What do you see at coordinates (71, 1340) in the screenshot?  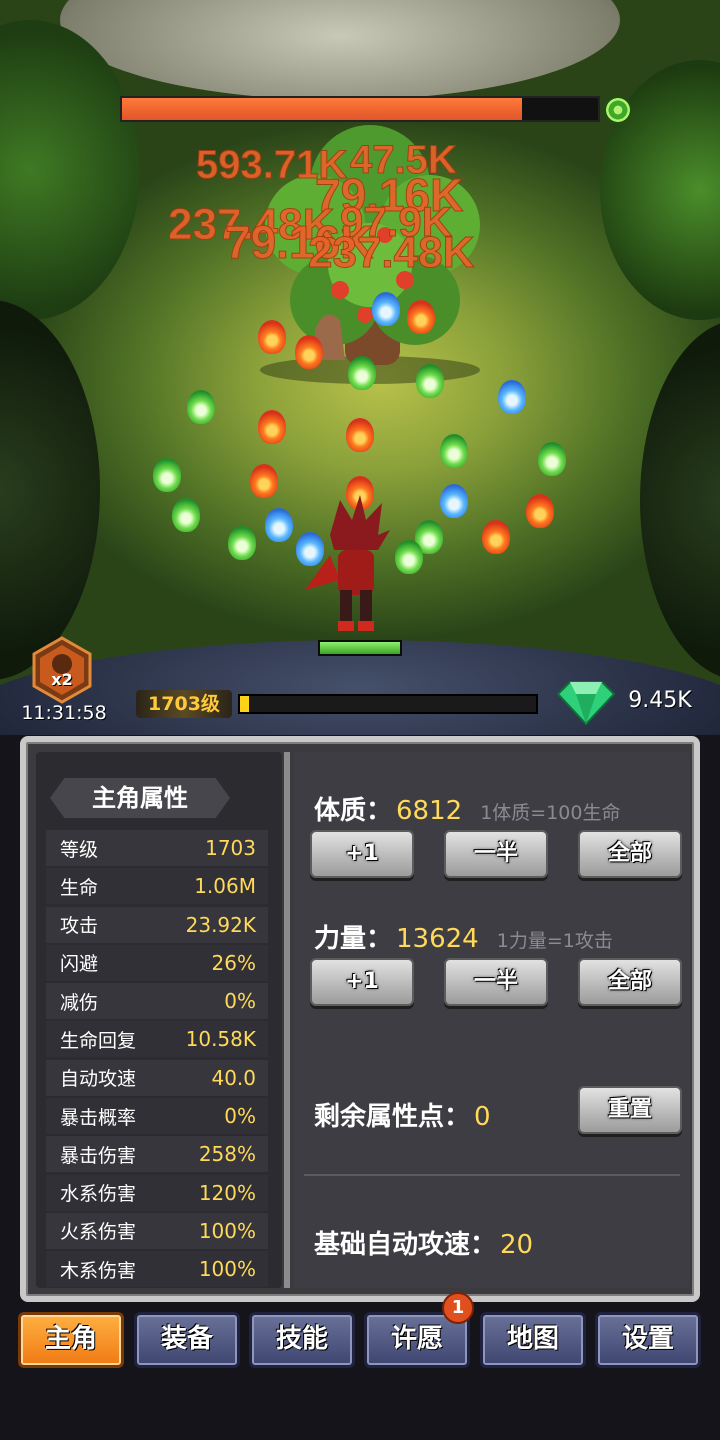 I see `tab-hero: 主角` at bounding box center [71, 1340].